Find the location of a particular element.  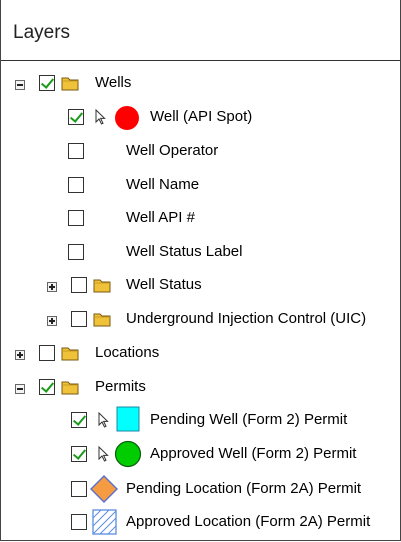

pending-location-symbol is located at coordinates (104, 489).